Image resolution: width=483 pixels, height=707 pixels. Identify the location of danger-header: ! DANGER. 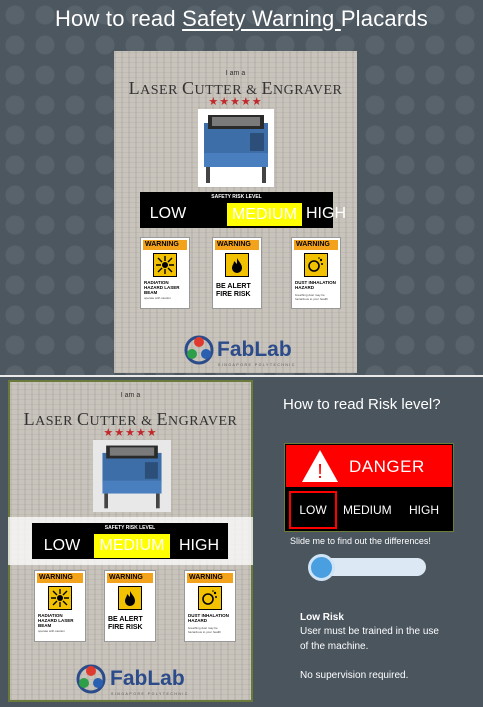
(369, 466).